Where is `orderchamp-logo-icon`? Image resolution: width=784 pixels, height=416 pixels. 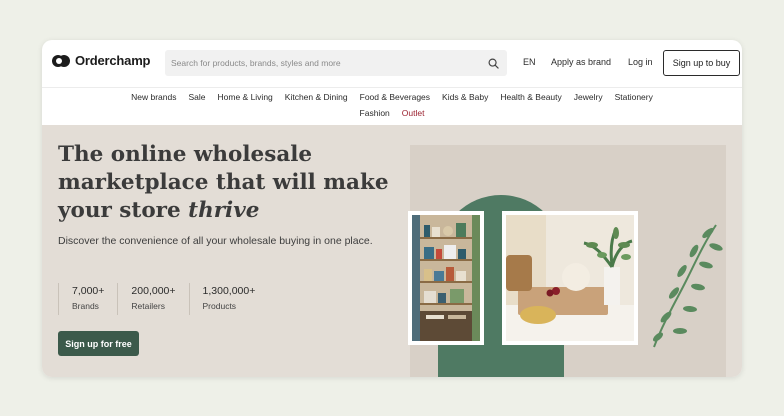 orderchamp-logo-icon is located at coordinates (61, 60).